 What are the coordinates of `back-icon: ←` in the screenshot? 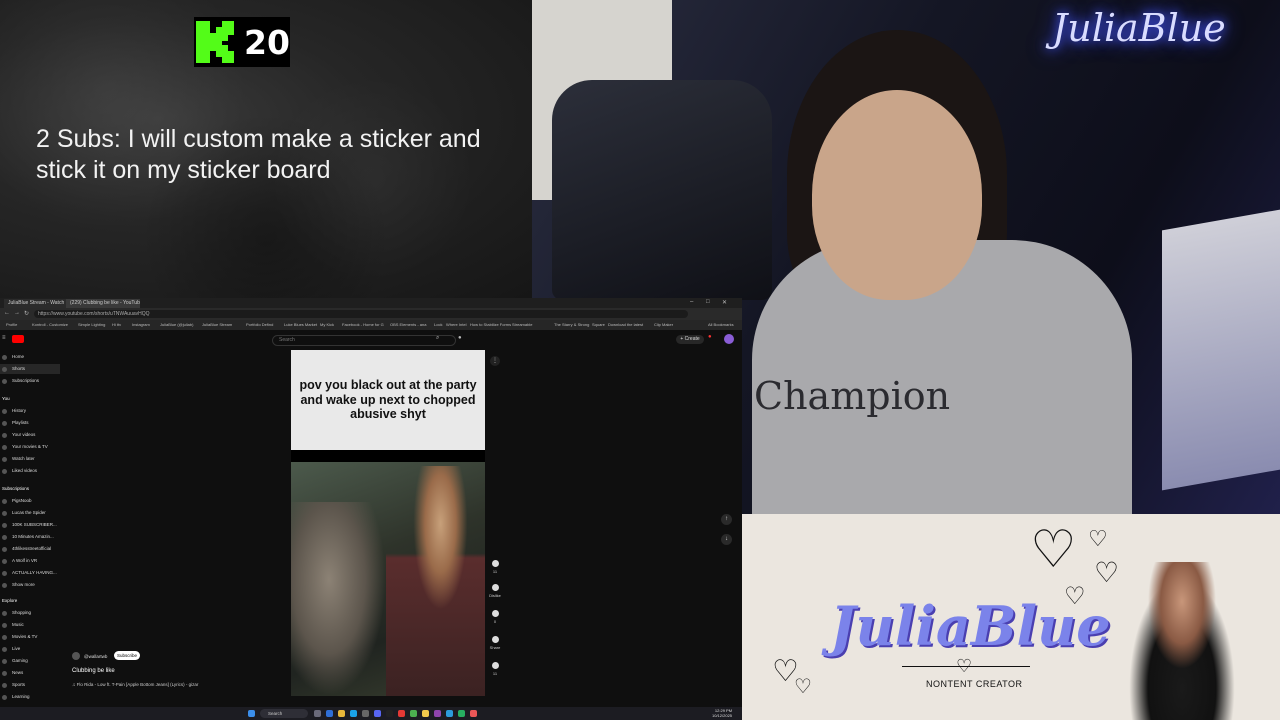 It's located at (7, 313).